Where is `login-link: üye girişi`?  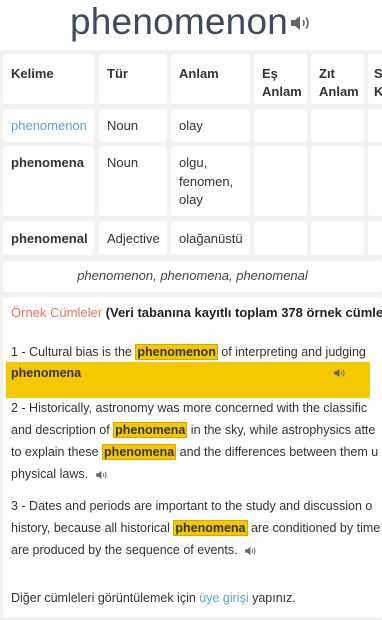 login-link: üye girişi is located at coordinates (223, 598).